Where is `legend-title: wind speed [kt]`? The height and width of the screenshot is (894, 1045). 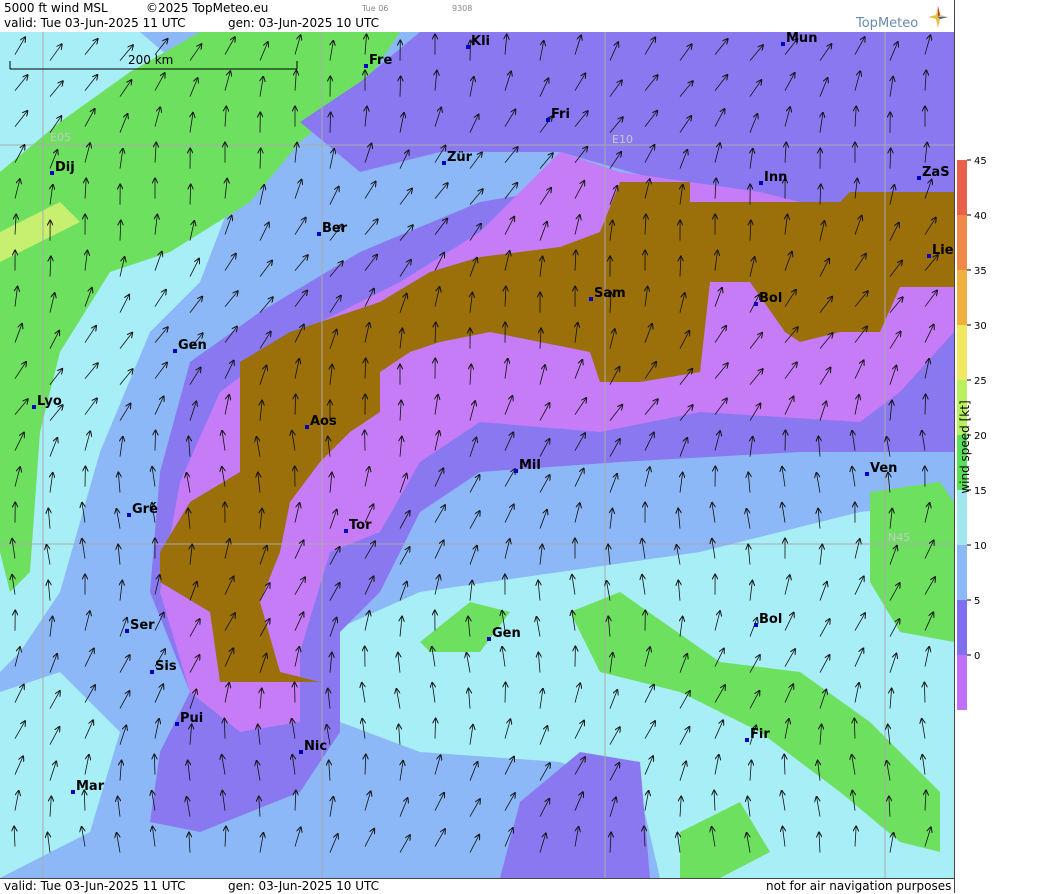 legend-title: wind speed [kt] is located at coordinates (965, 447).